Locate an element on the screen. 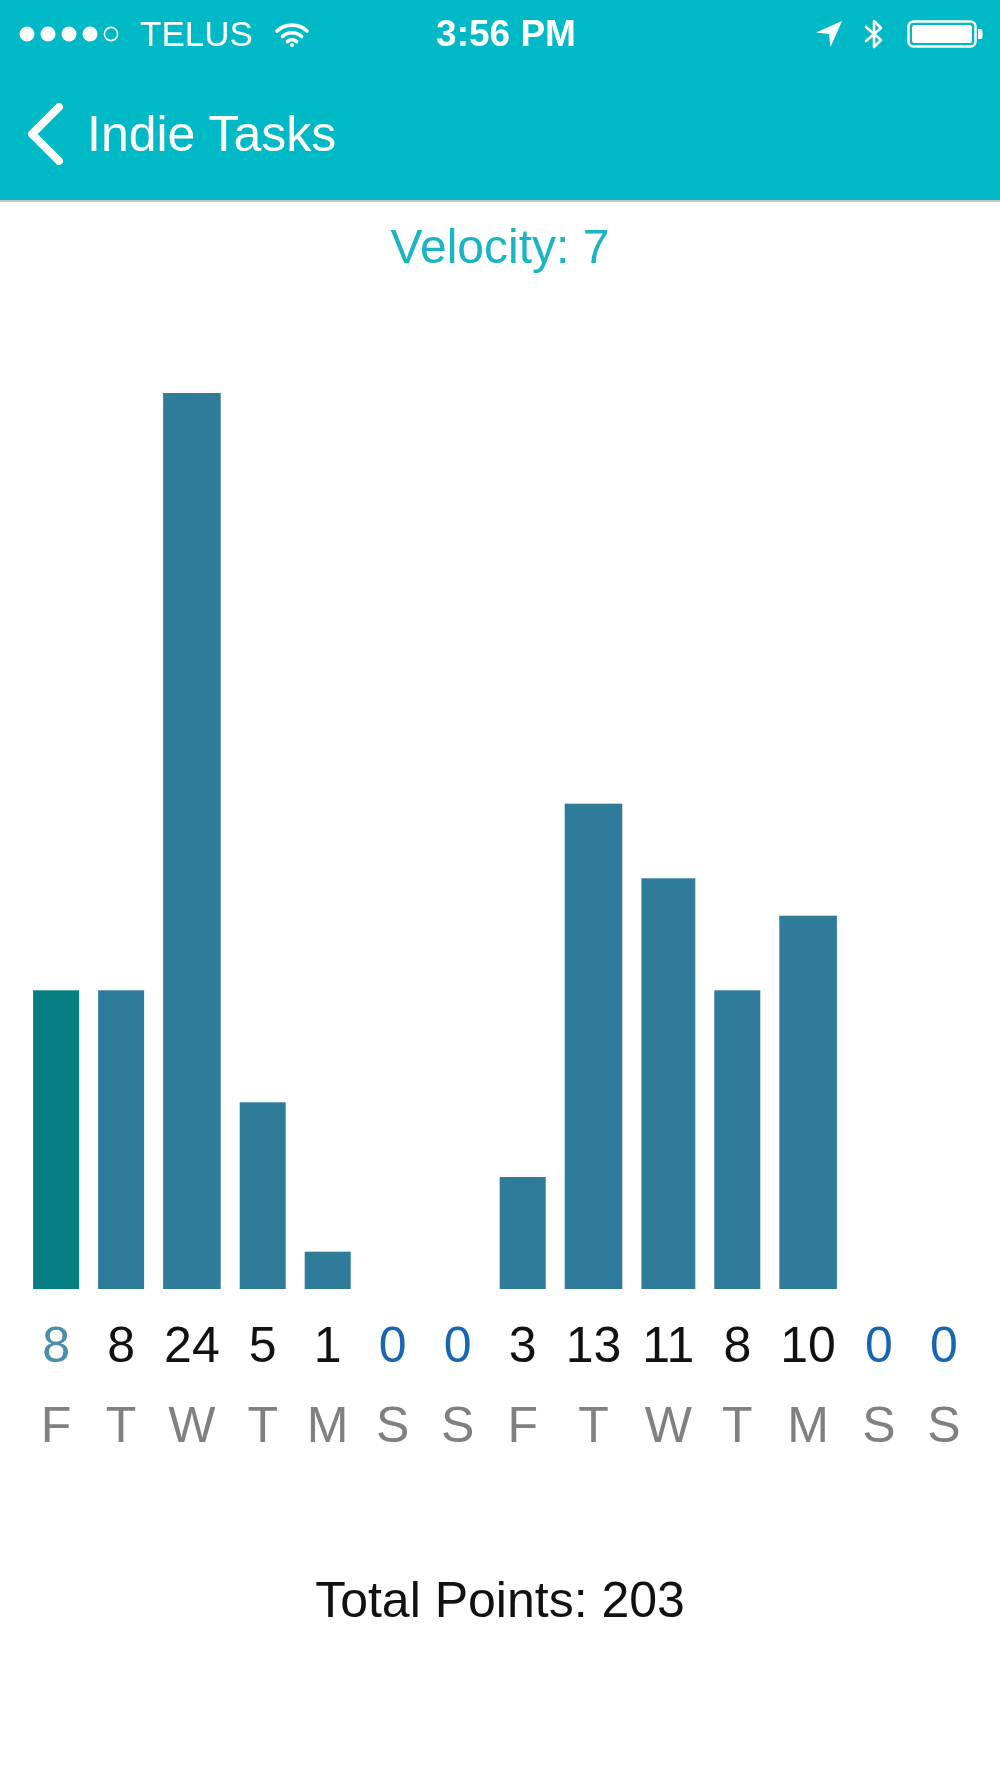 The width and height of the screenshot is (1000, 1778). back-button: Indie Tasks is located at coordinates (181, 134).